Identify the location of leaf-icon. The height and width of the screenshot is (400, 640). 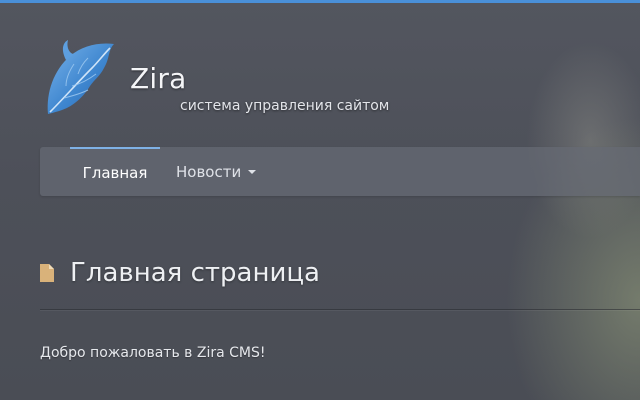
(81, 79).